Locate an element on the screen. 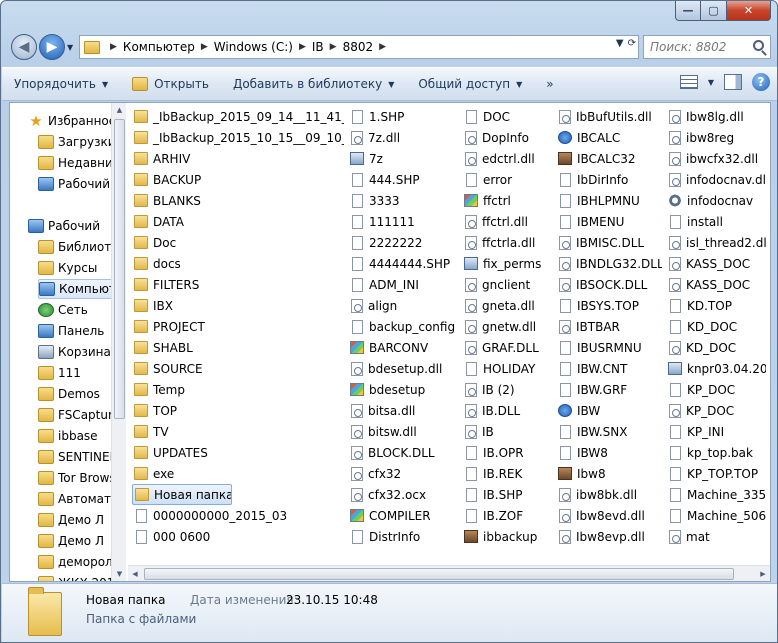 Image resolution: width=778 pixels, height=643 pixels. sidebar-item: Недавние is located at coordinates (78, 163).